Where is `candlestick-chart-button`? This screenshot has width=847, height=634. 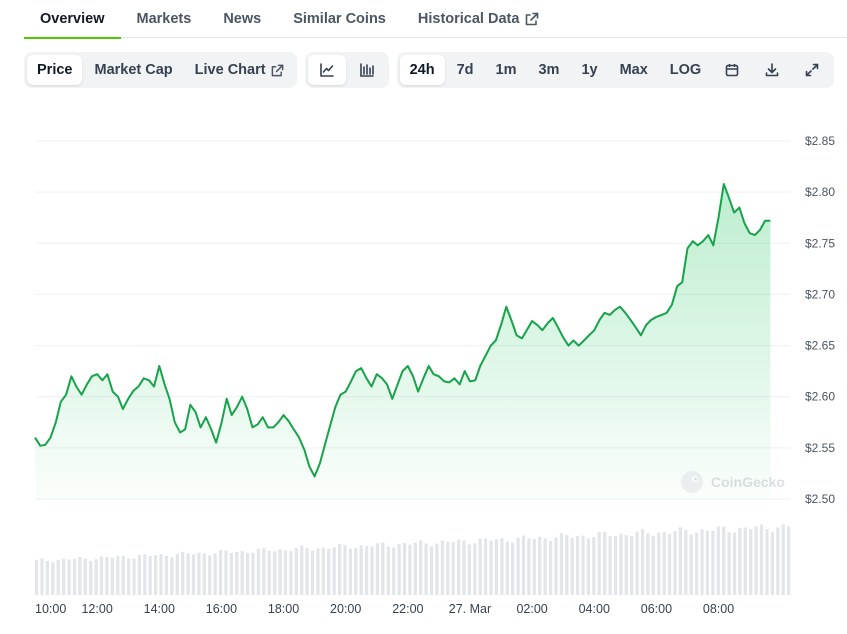
candlestick-chart-button is located at coordinates (367, 70).